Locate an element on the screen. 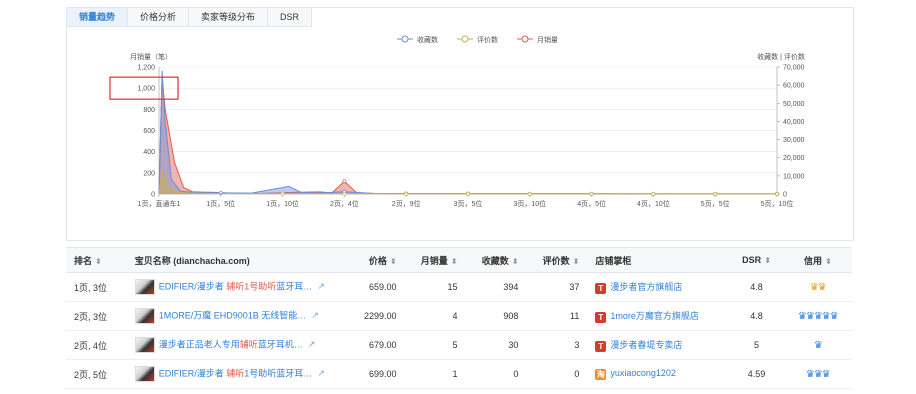  credit-crown-icon: ♛♛ is located at coordinates (818, 287).